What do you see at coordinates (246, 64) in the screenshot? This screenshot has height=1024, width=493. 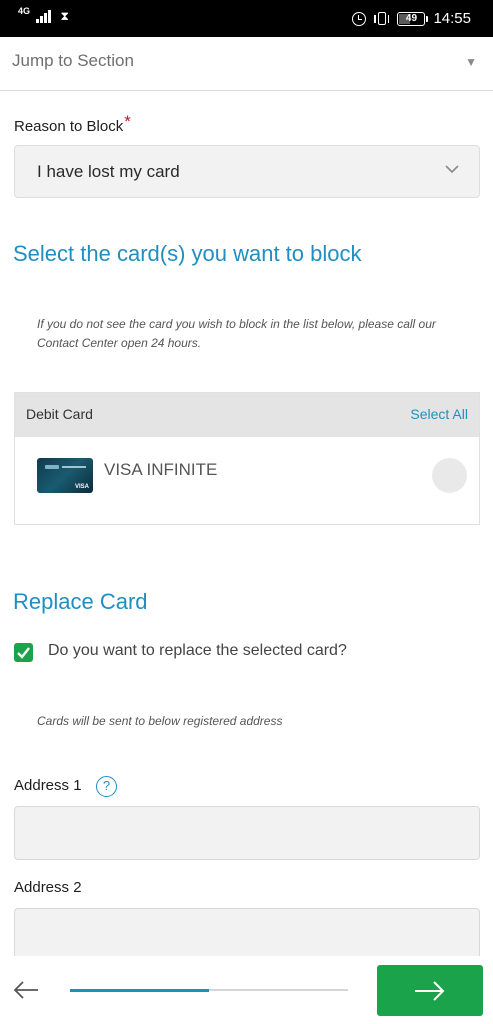 I see `jump-to-section-dropdown: Jump to Section ▼` at bounding box center [246, 64].